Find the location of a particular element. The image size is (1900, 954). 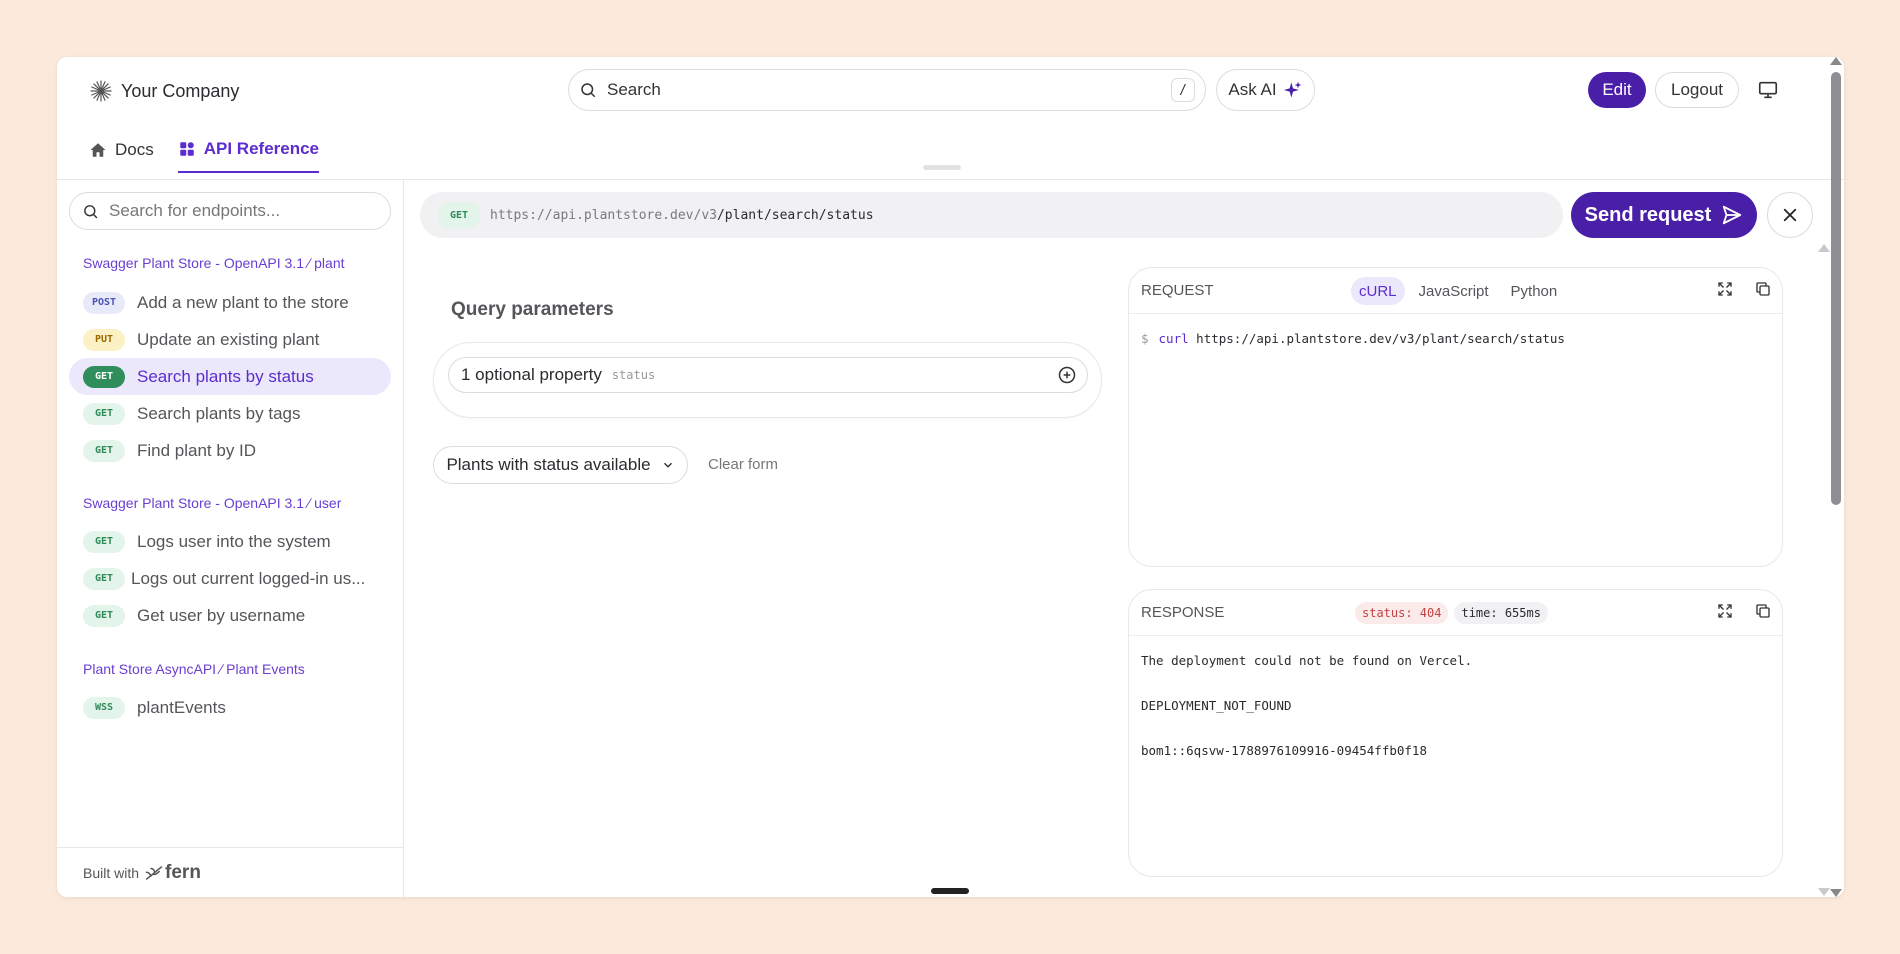

search-shortcut: / is located at coordinates (1183, 90).